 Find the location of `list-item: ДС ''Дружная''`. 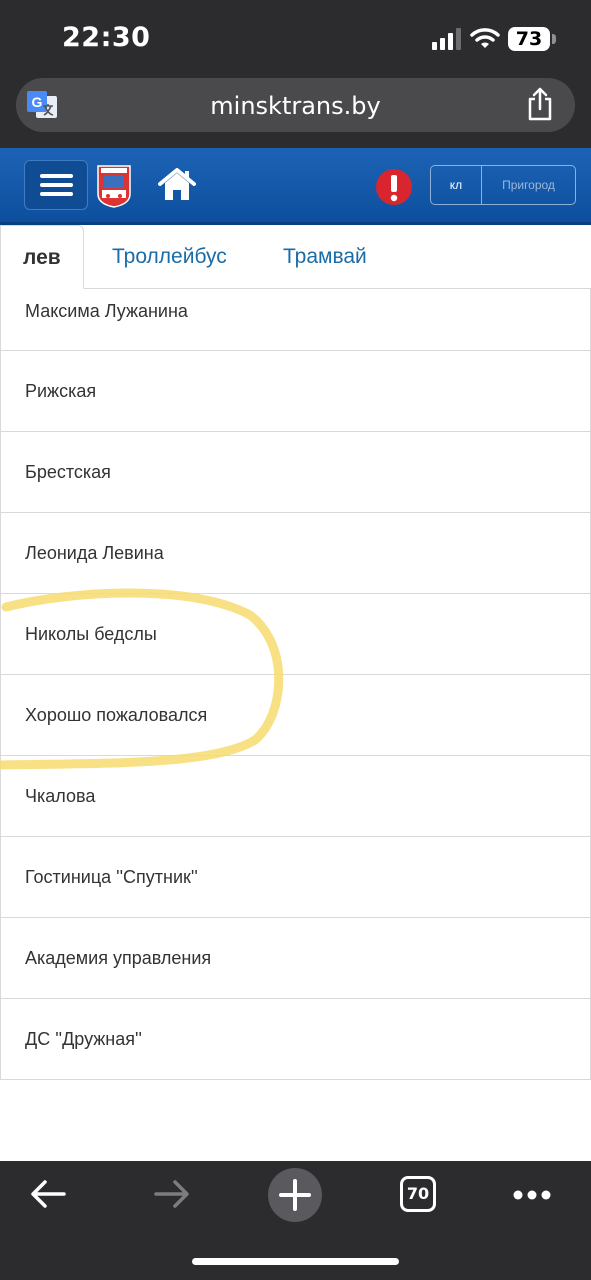

list-item: ДС ''Дружная'' is located at coordinates (295, 1039).